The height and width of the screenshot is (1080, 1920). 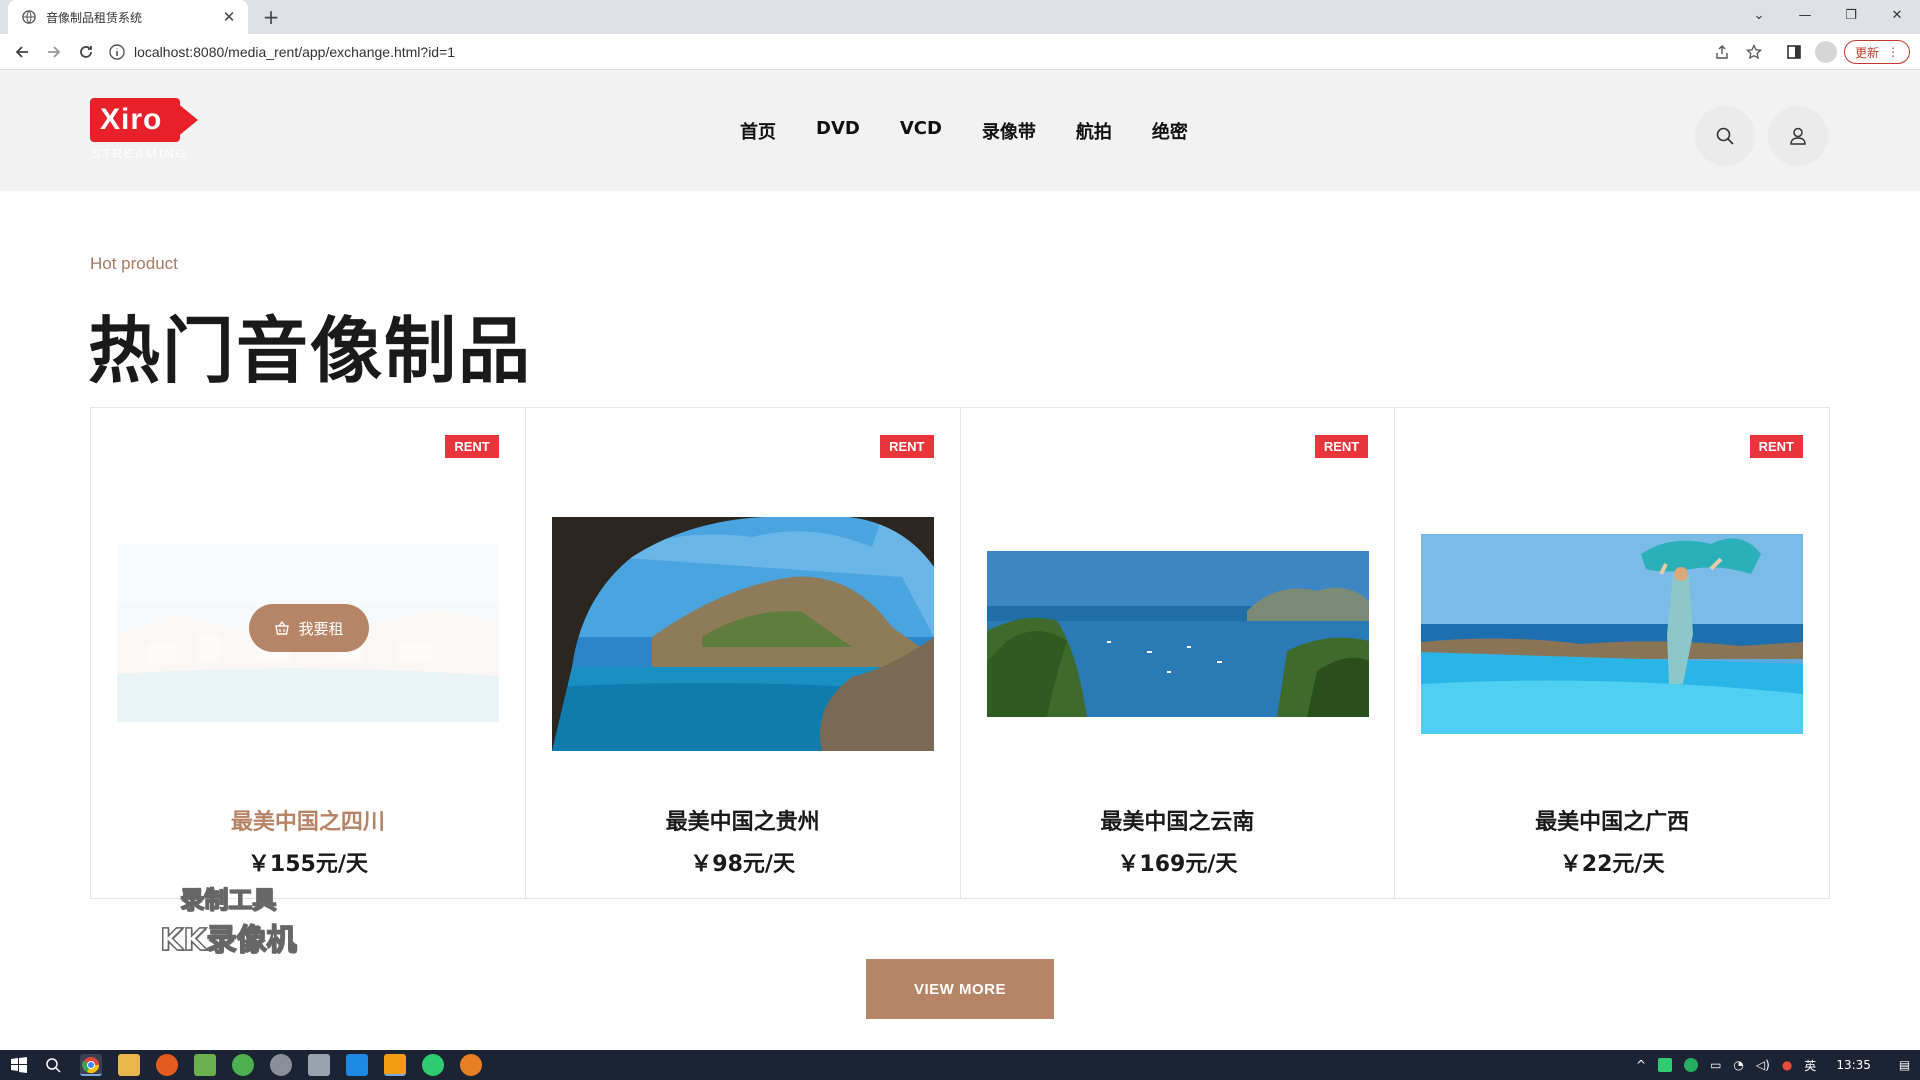 What do you see at coordinates (53, 1065) in the screenshot?
I see `taskbar-search-icon` at bounding box center [53, 1065].